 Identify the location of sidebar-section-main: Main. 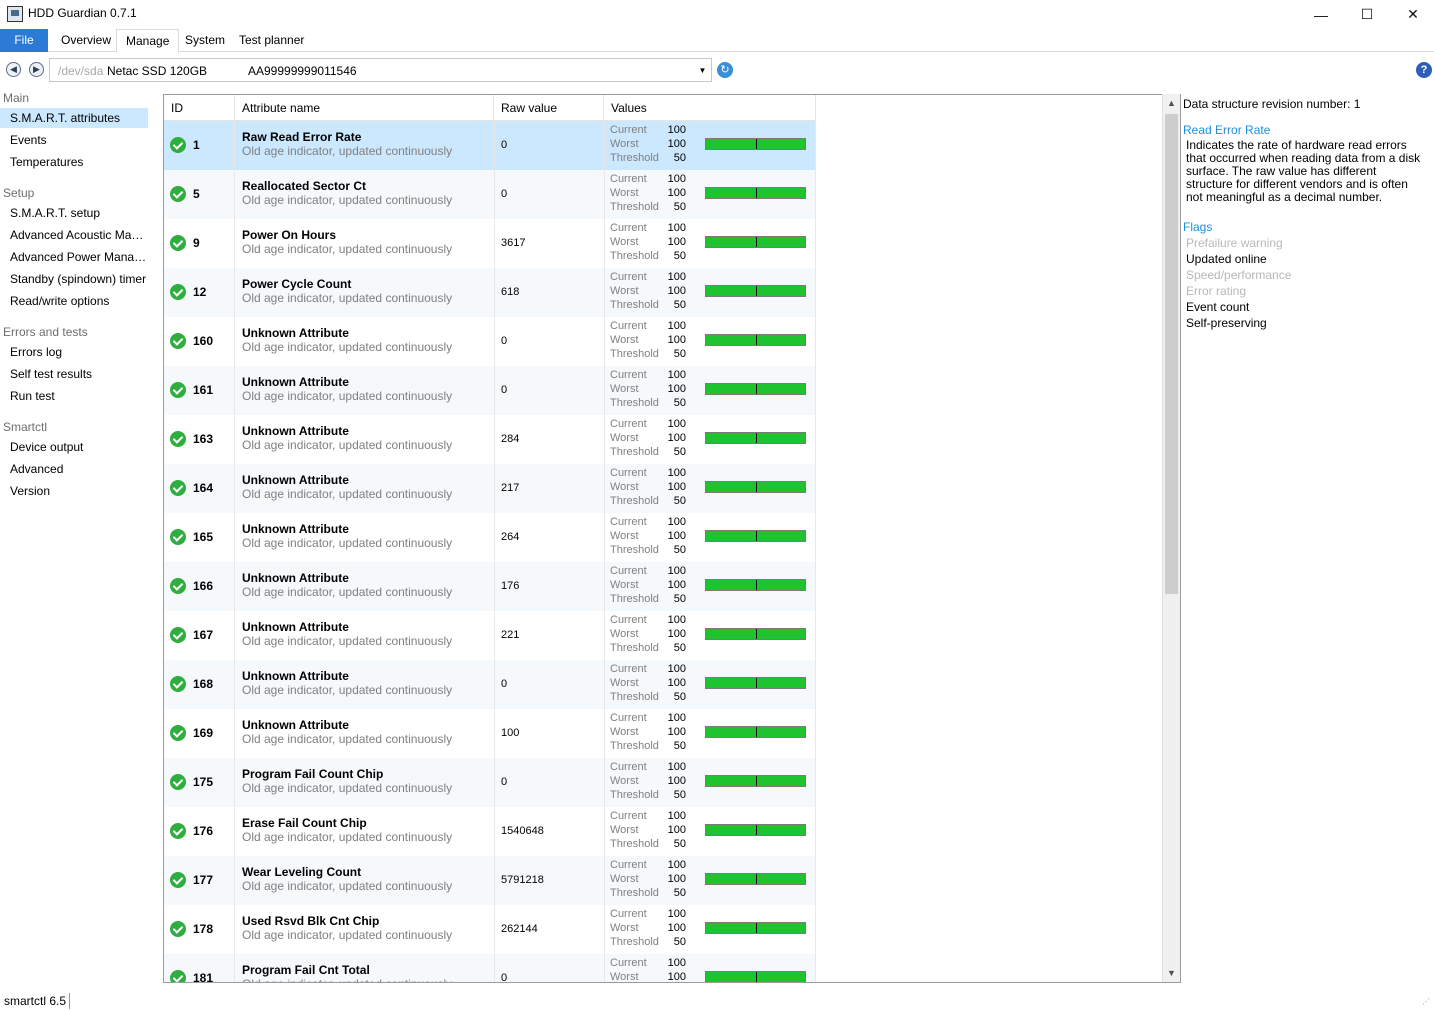
(16, 98).